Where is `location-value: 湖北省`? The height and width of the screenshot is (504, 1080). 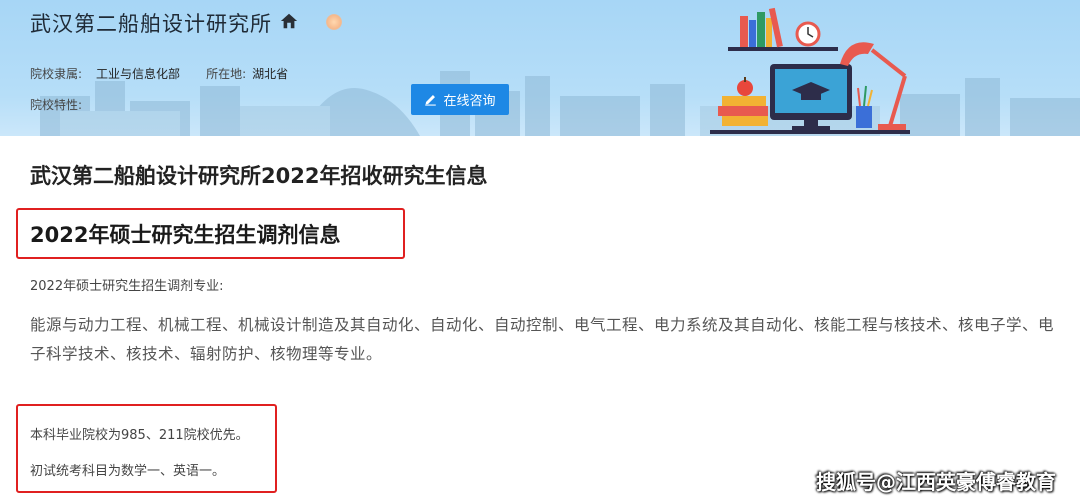
location-value: 湖北省 is located at coordinates (270, 74).